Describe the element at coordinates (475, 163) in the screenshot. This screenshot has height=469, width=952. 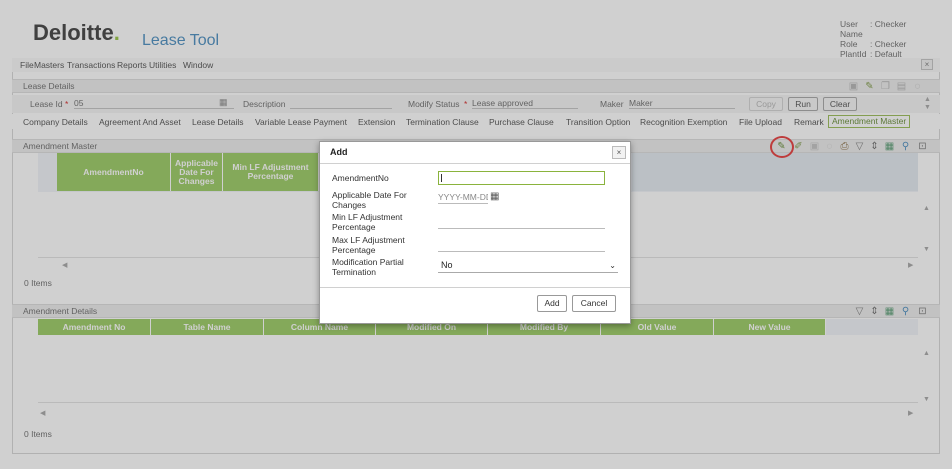
I see `dialog-header-divider` at that location.